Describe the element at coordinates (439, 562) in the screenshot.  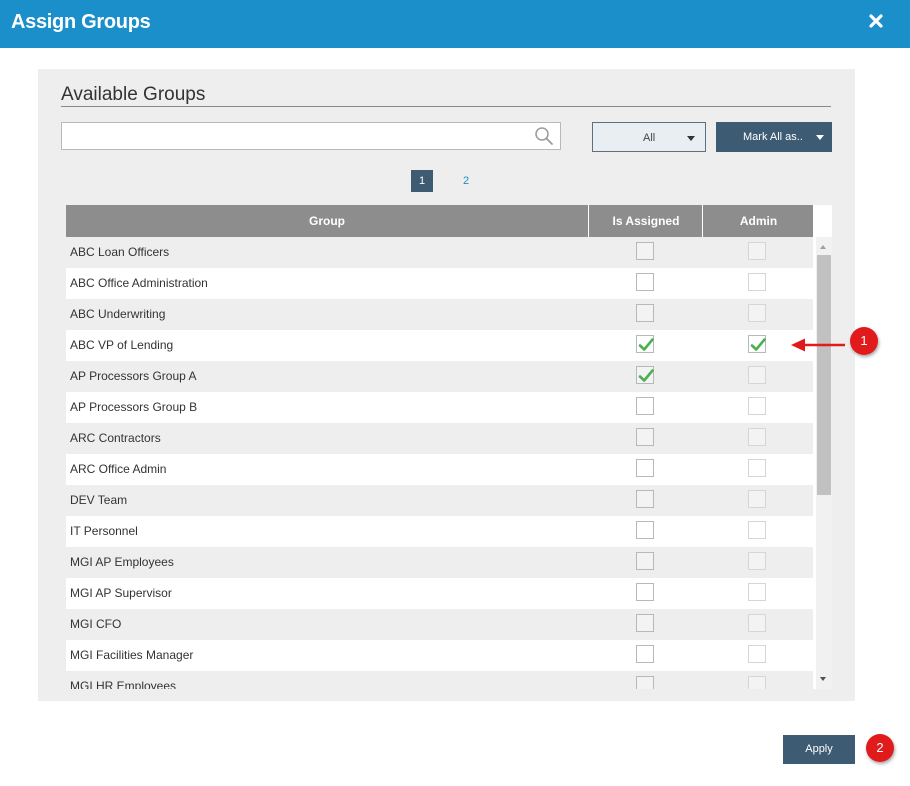
I see `table-row: MGI AP Employees` at that location.